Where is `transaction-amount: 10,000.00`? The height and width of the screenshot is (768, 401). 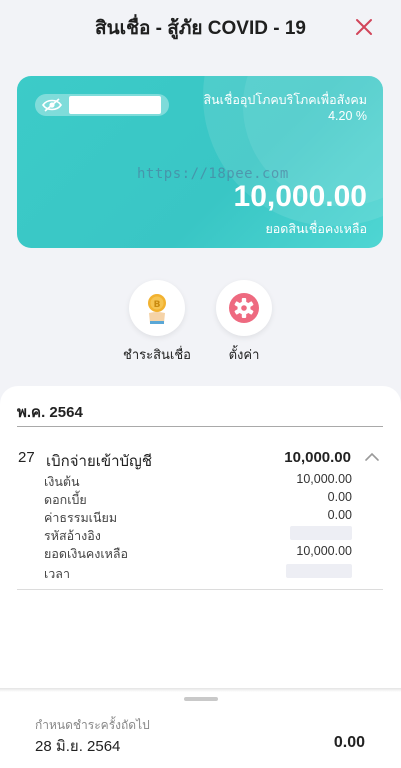 transaction-amount: 10,000.00 is located at coordinates (317, 457).